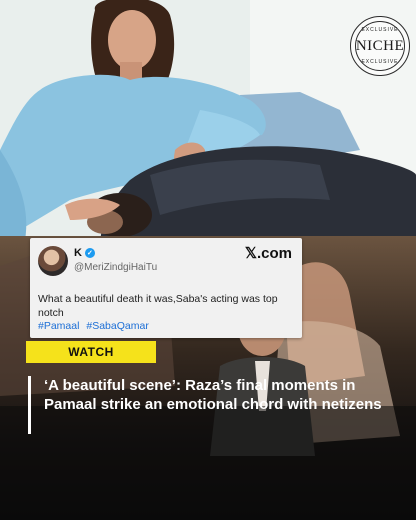  I want to click on logo-ring-bottom-text: EXCLUSIVE, so click(380, 62).